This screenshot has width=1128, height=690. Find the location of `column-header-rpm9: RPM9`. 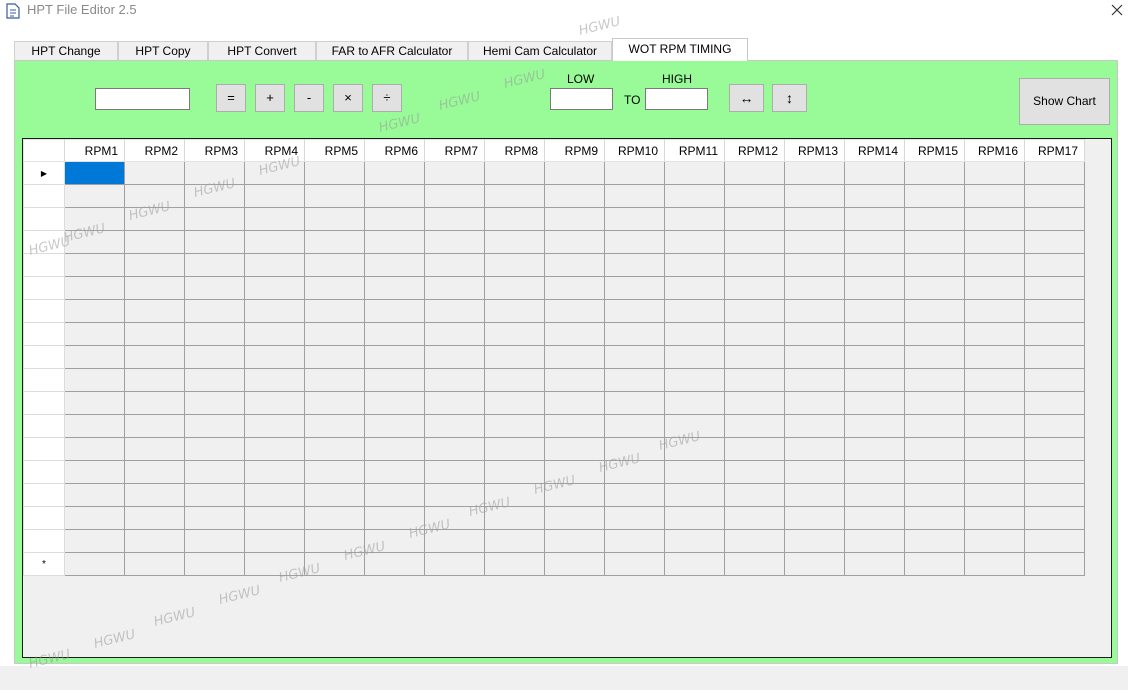

column-header-rpm9: RPM9 is located at coordinates (574, 150).